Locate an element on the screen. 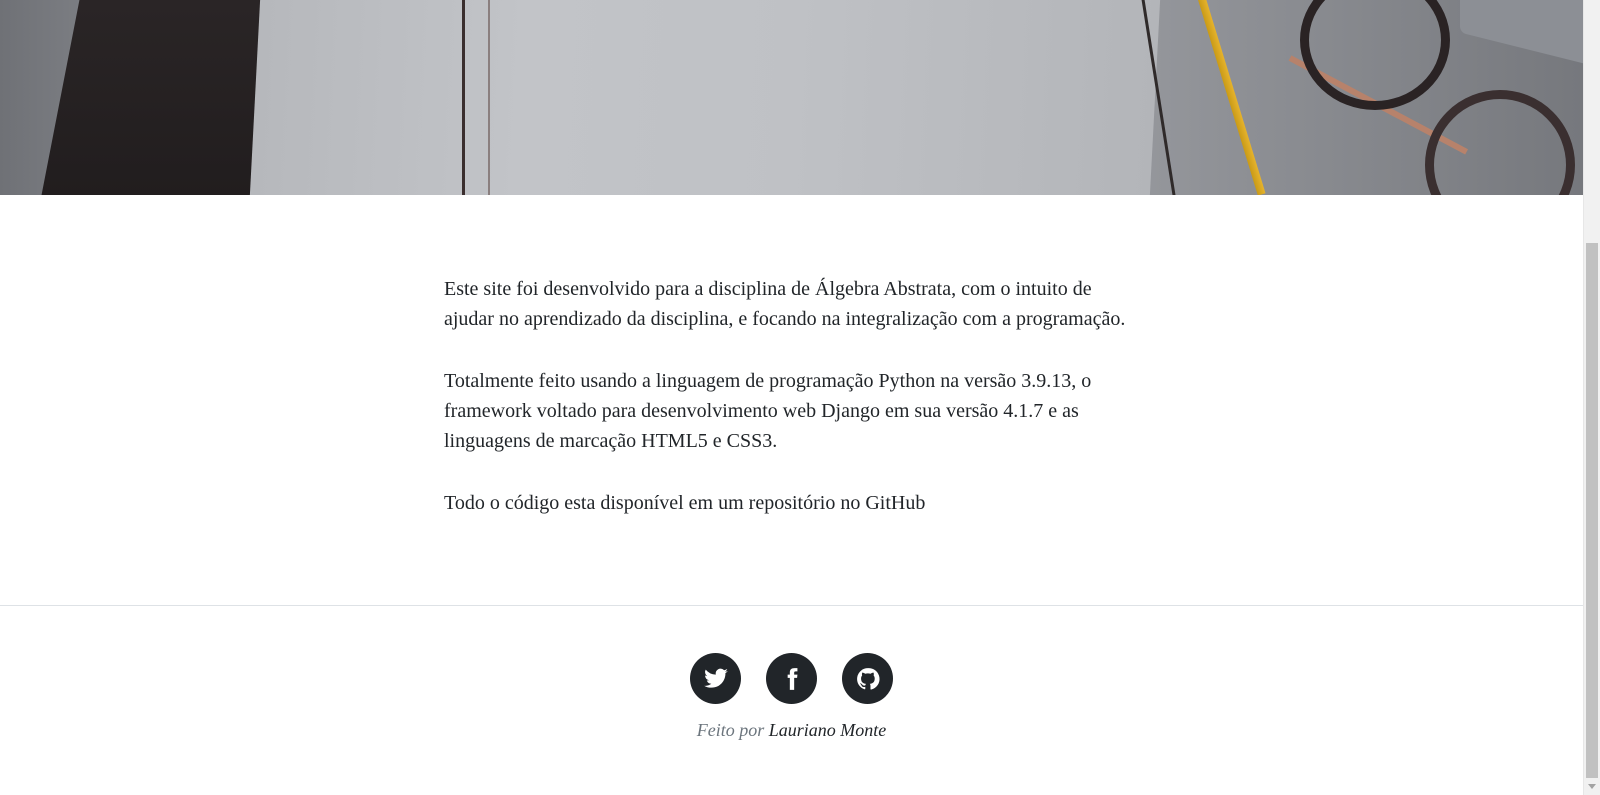 The width and height of the screenshot is (1600, 795). glasses-lens-left is located at coordinates (1375, 55).